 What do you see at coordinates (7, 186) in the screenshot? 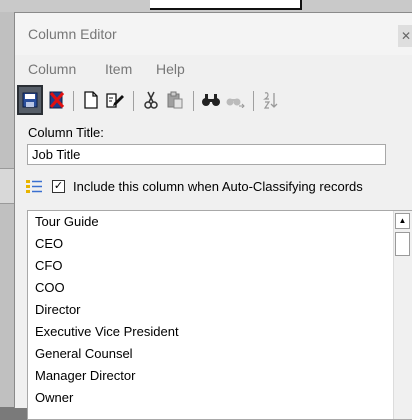
I see `background-app-strip` at bounding box center [7, 186].